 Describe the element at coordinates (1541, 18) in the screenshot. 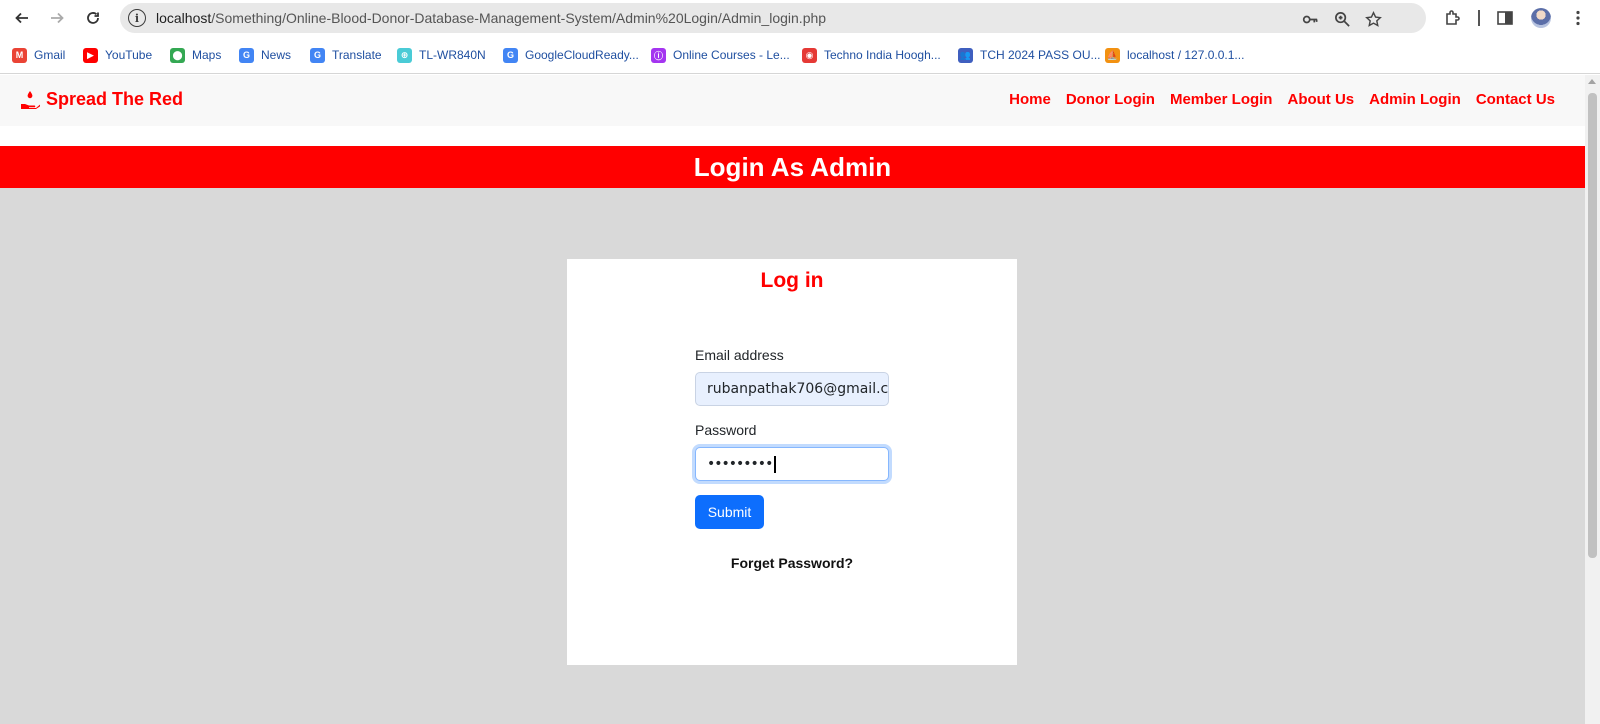

I see `profile-avatar` at that location.